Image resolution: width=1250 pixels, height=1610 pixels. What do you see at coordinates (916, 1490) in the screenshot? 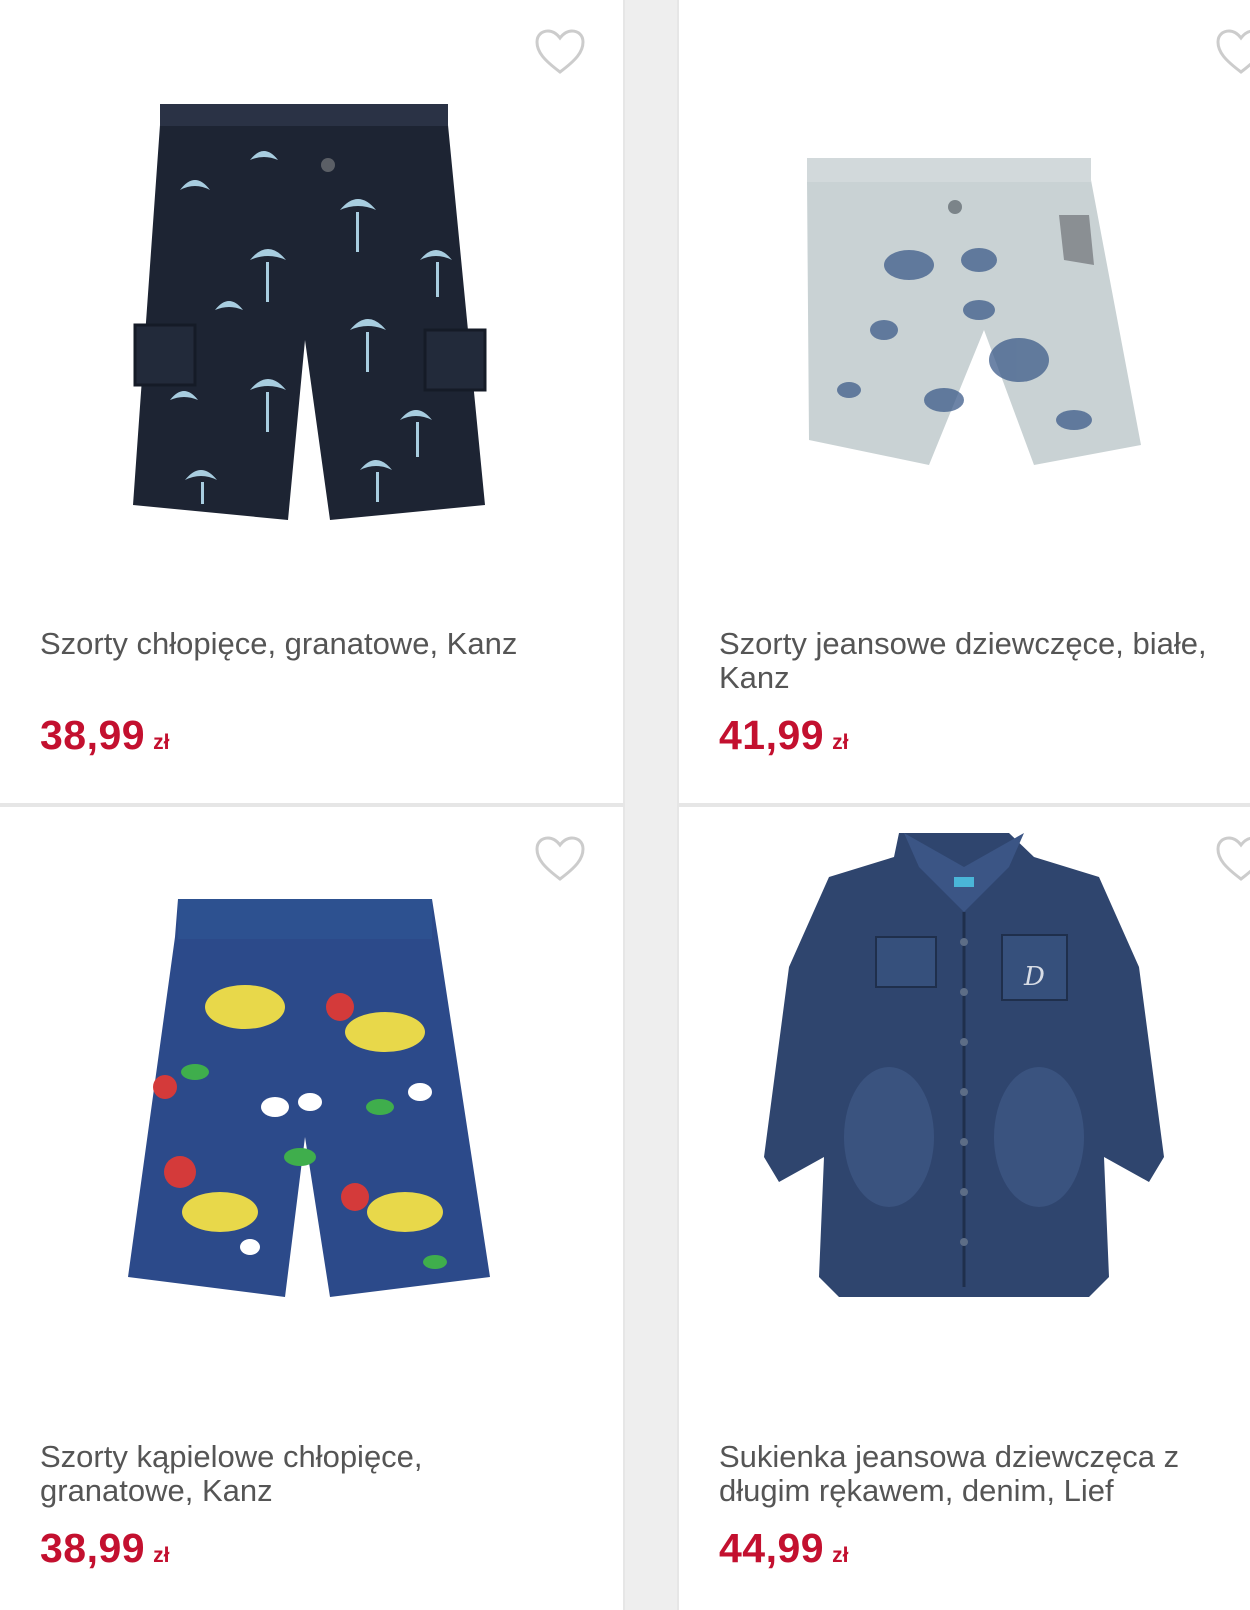
I see `product-title-line: długim rękawem, denim, Lief` at bounding box center [916, 1490].